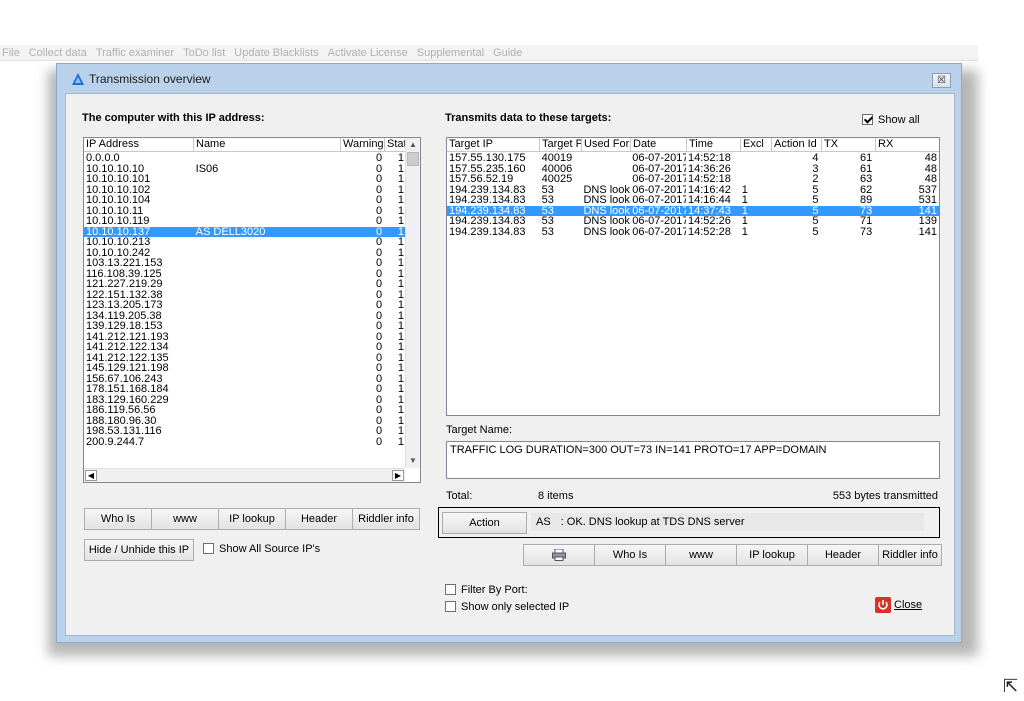  Describe the element at coordinates (891, 120) in the screenshot. I see `show-all-checkbox-row: Show all` at that location.